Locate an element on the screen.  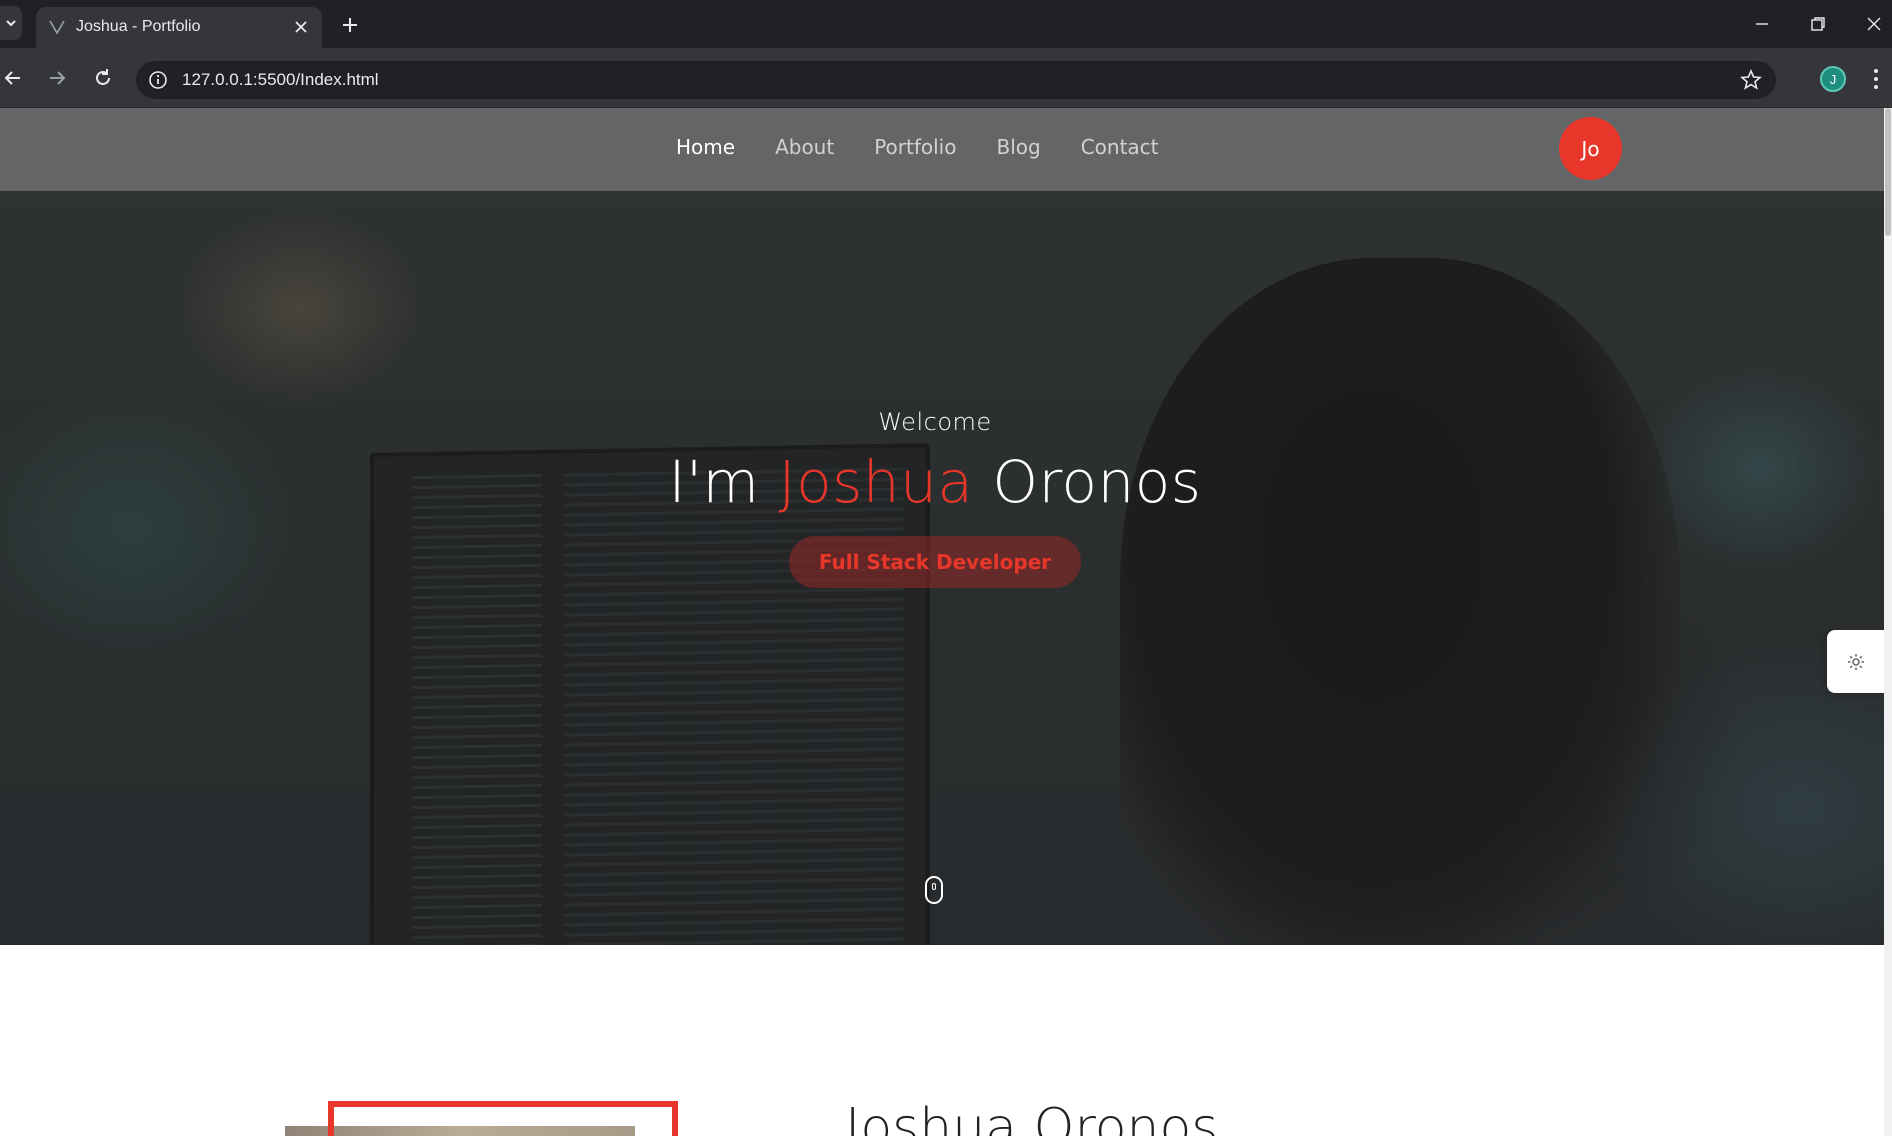
tab-search-button is located at coordinates (11, 23).